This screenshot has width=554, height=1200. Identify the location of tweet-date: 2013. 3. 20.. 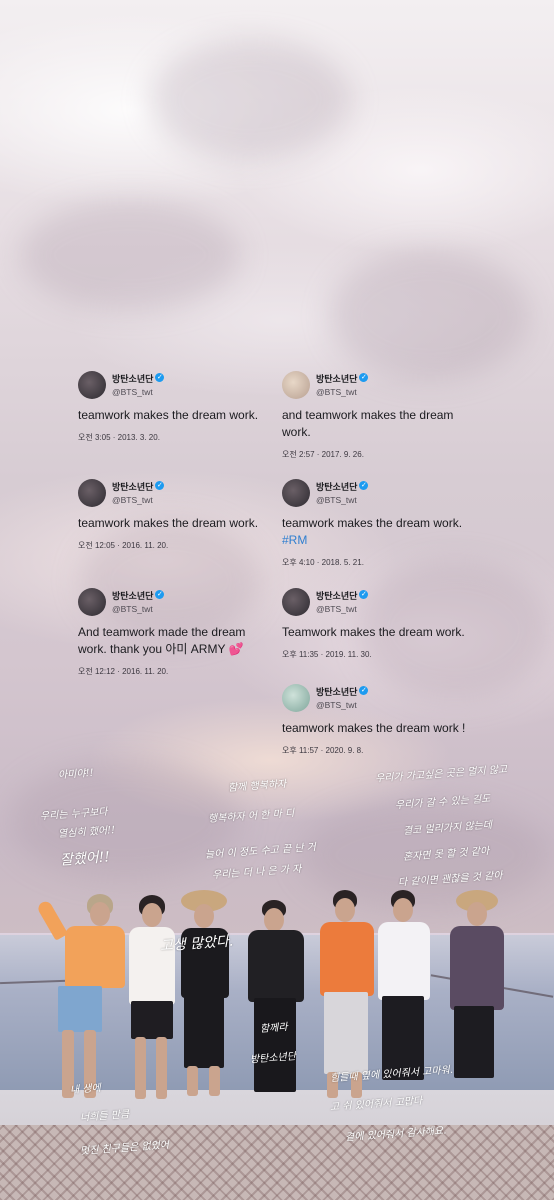
(138, 437).